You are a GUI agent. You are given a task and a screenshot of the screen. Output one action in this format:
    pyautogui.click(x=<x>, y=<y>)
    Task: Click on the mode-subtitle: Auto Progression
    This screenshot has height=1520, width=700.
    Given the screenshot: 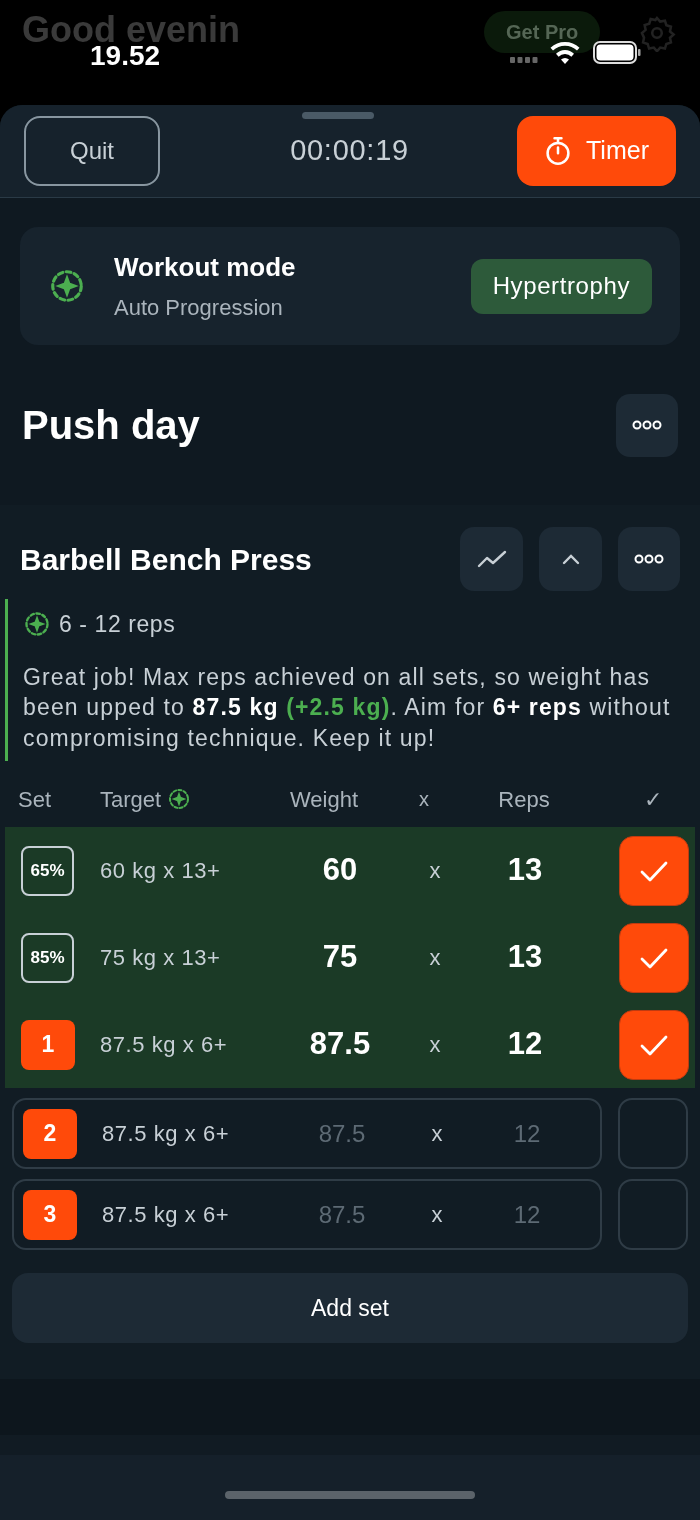 What is the action you would take?
    pyautogui.click(x=199, y=308)
    